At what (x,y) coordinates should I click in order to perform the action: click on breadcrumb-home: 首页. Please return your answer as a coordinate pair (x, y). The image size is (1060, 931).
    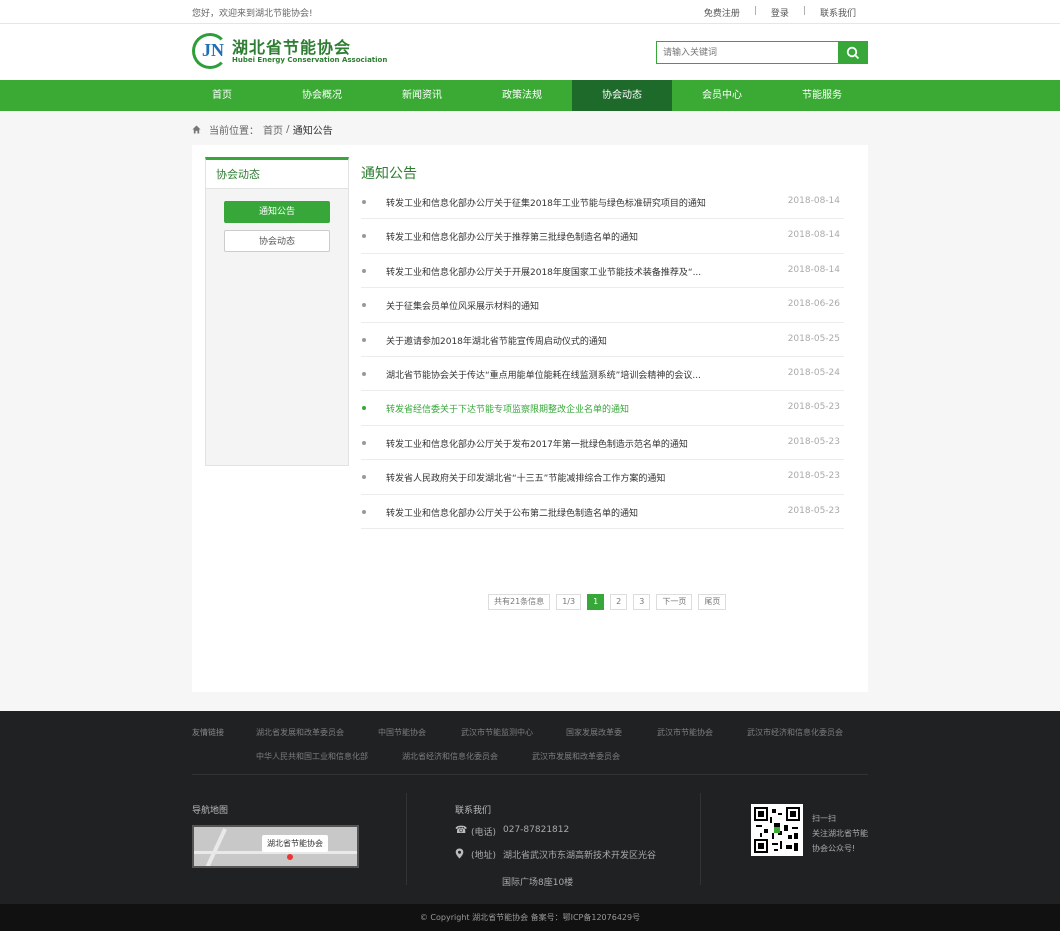
    Looking at the image, I should click on (273, 129).